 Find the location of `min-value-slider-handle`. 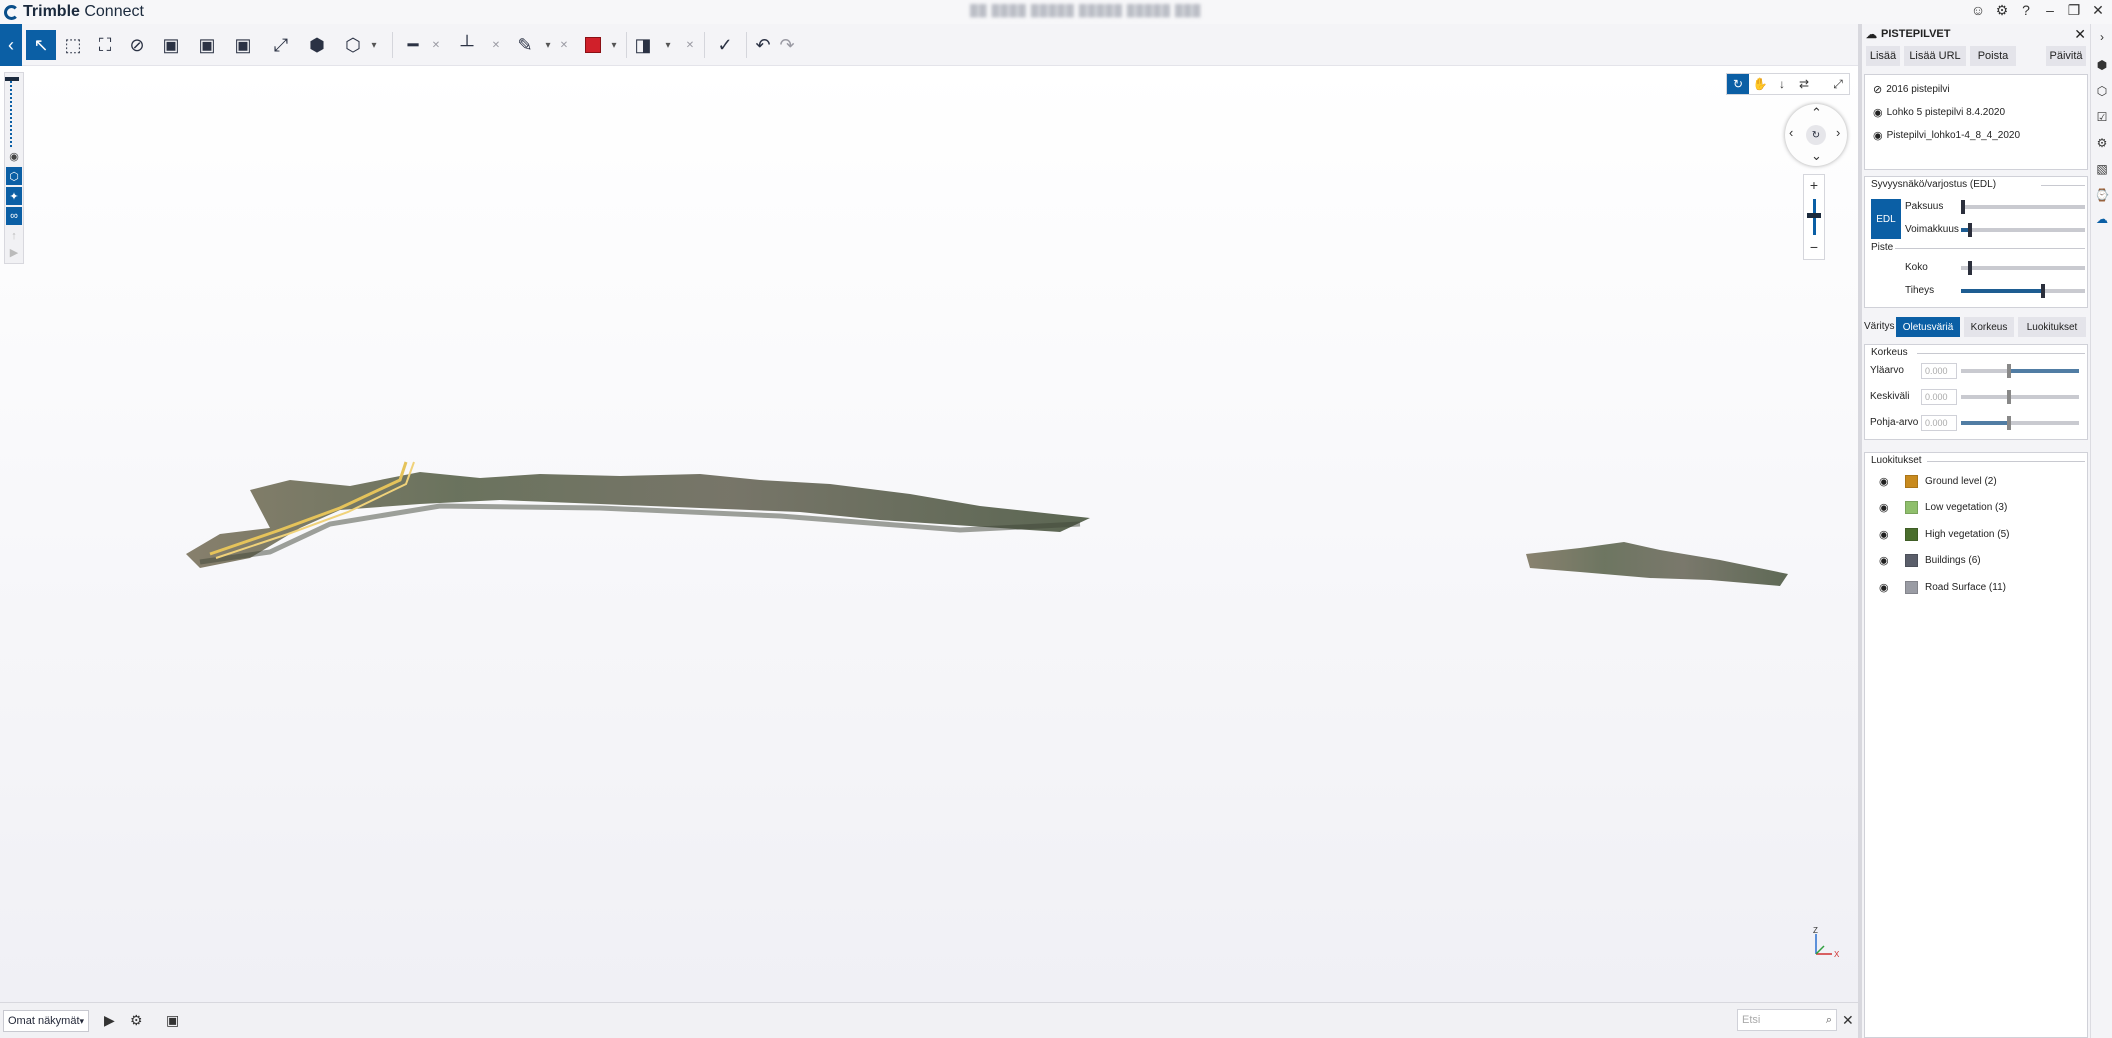

min-value-slider-handle is located at coordinates (2009, 423).